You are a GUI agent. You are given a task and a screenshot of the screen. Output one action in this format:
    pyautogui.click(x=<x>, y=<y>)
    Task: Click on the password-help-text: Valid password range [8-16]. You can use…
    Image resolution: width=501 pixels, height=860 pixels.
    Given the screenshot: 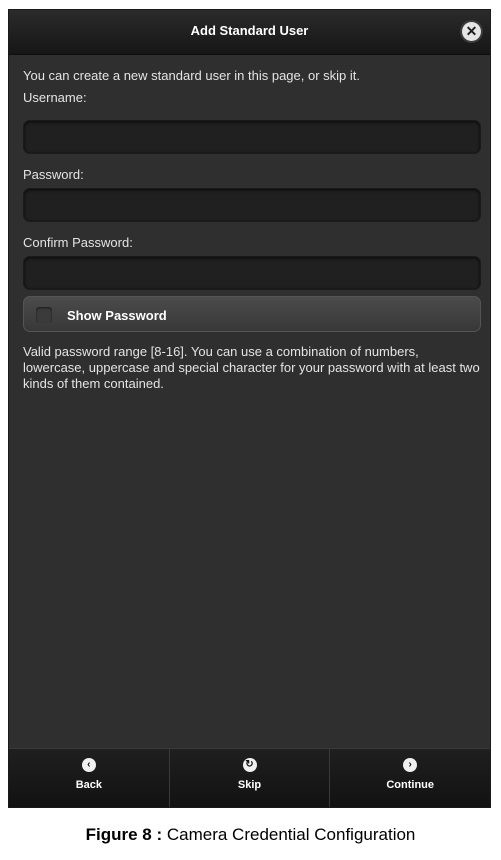 What is the action you would take?
    pyautogui.click(x=251, y=367)
    